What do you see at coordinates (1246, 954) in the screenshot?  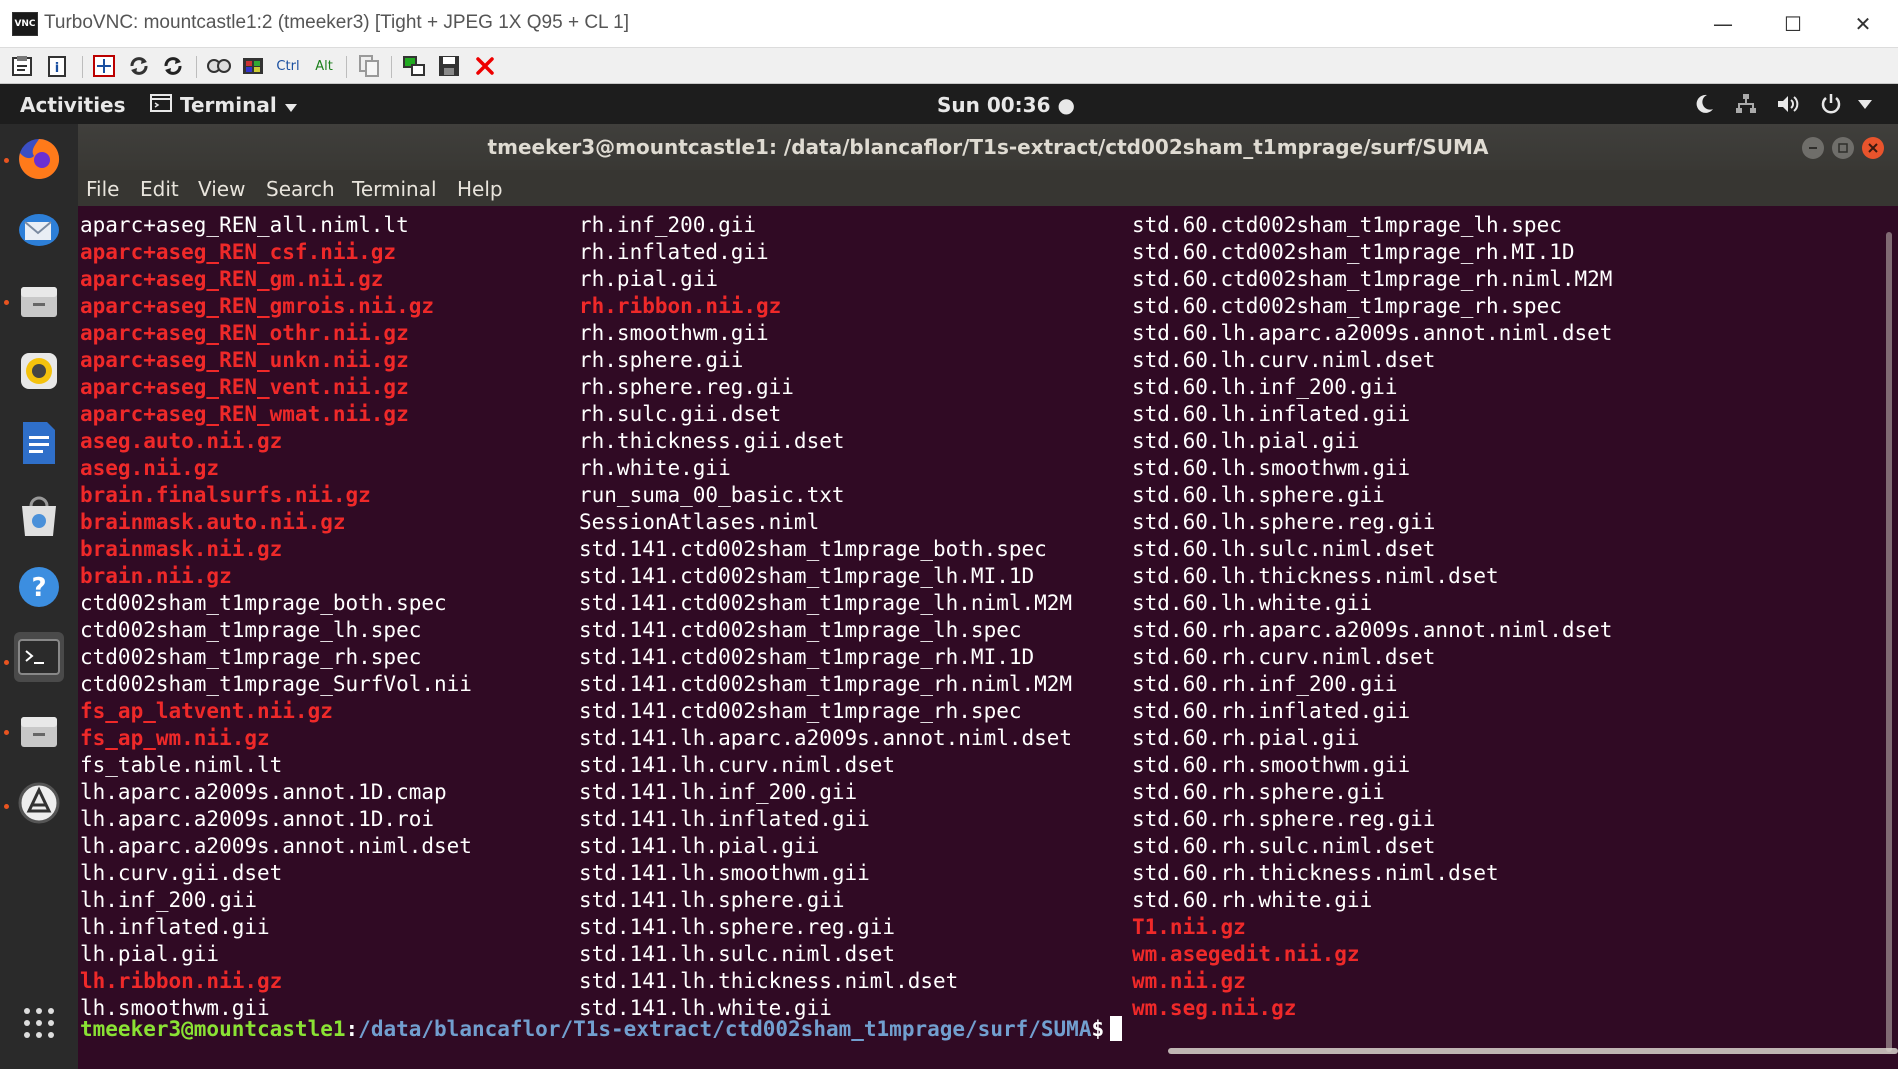 I see `file-entry: wm.asegedit.nii.gz` at bounding box center [1246, 954].